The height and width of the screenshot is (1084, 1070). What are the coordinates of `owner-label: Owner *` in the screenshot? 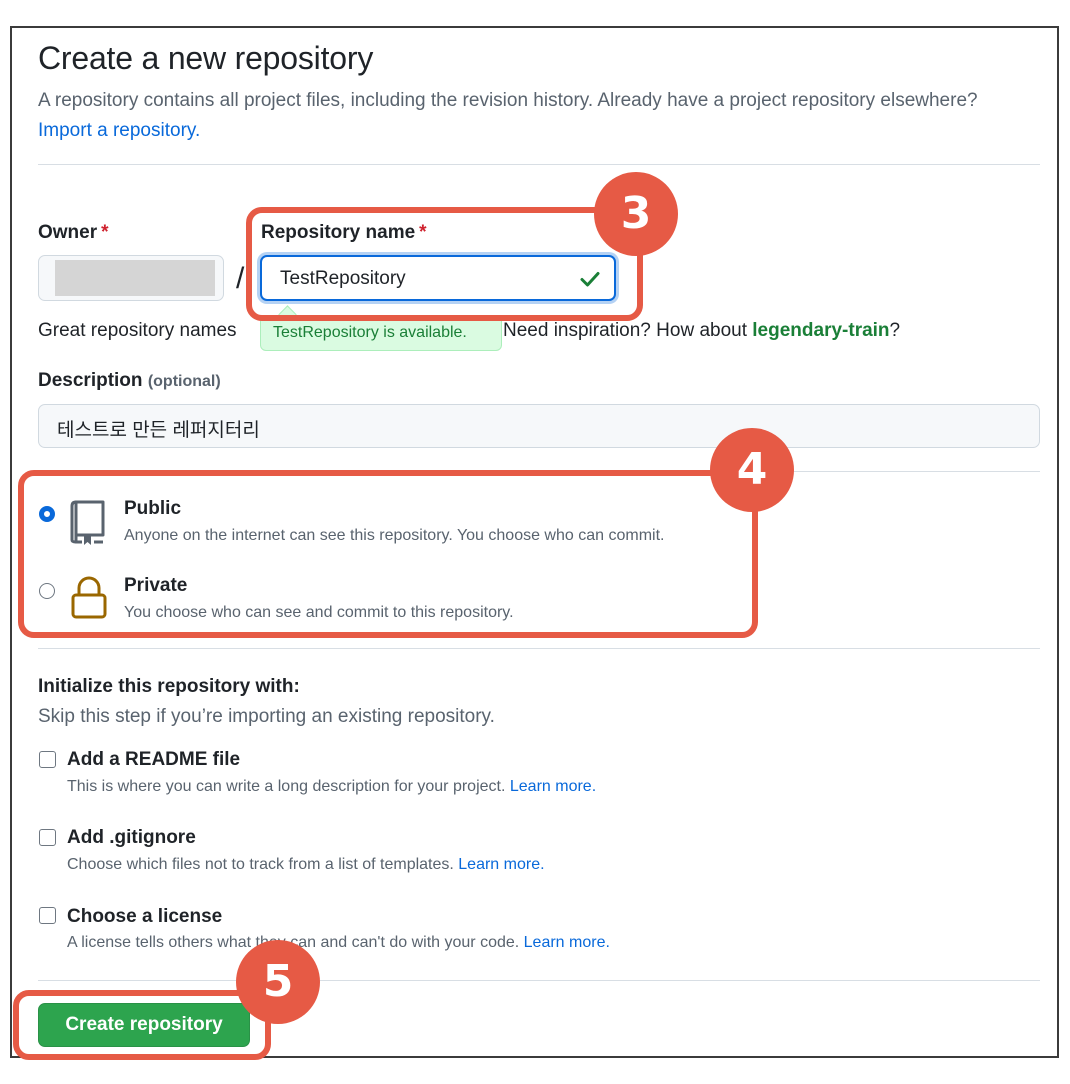 It's located at (73, 233).